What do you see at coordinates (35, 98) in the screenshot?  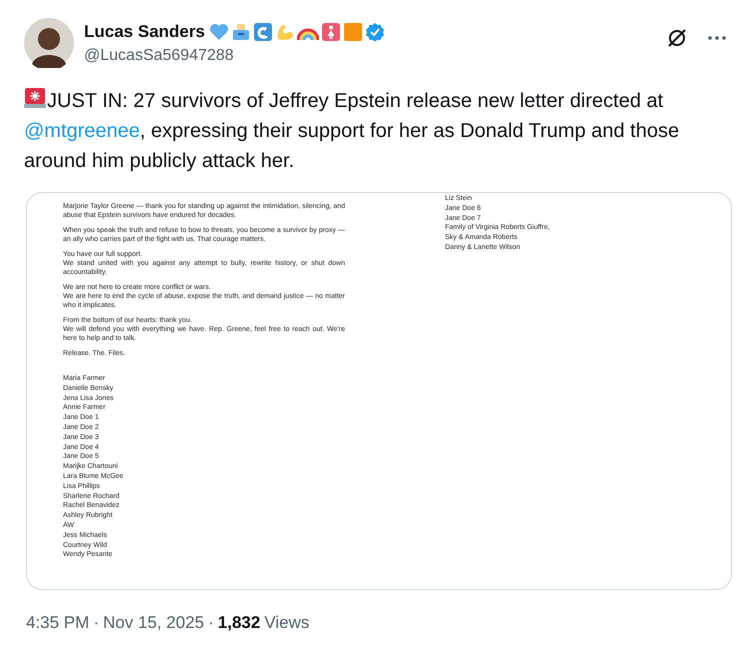 I see `siren-icon` at bounding box center [35, 98].